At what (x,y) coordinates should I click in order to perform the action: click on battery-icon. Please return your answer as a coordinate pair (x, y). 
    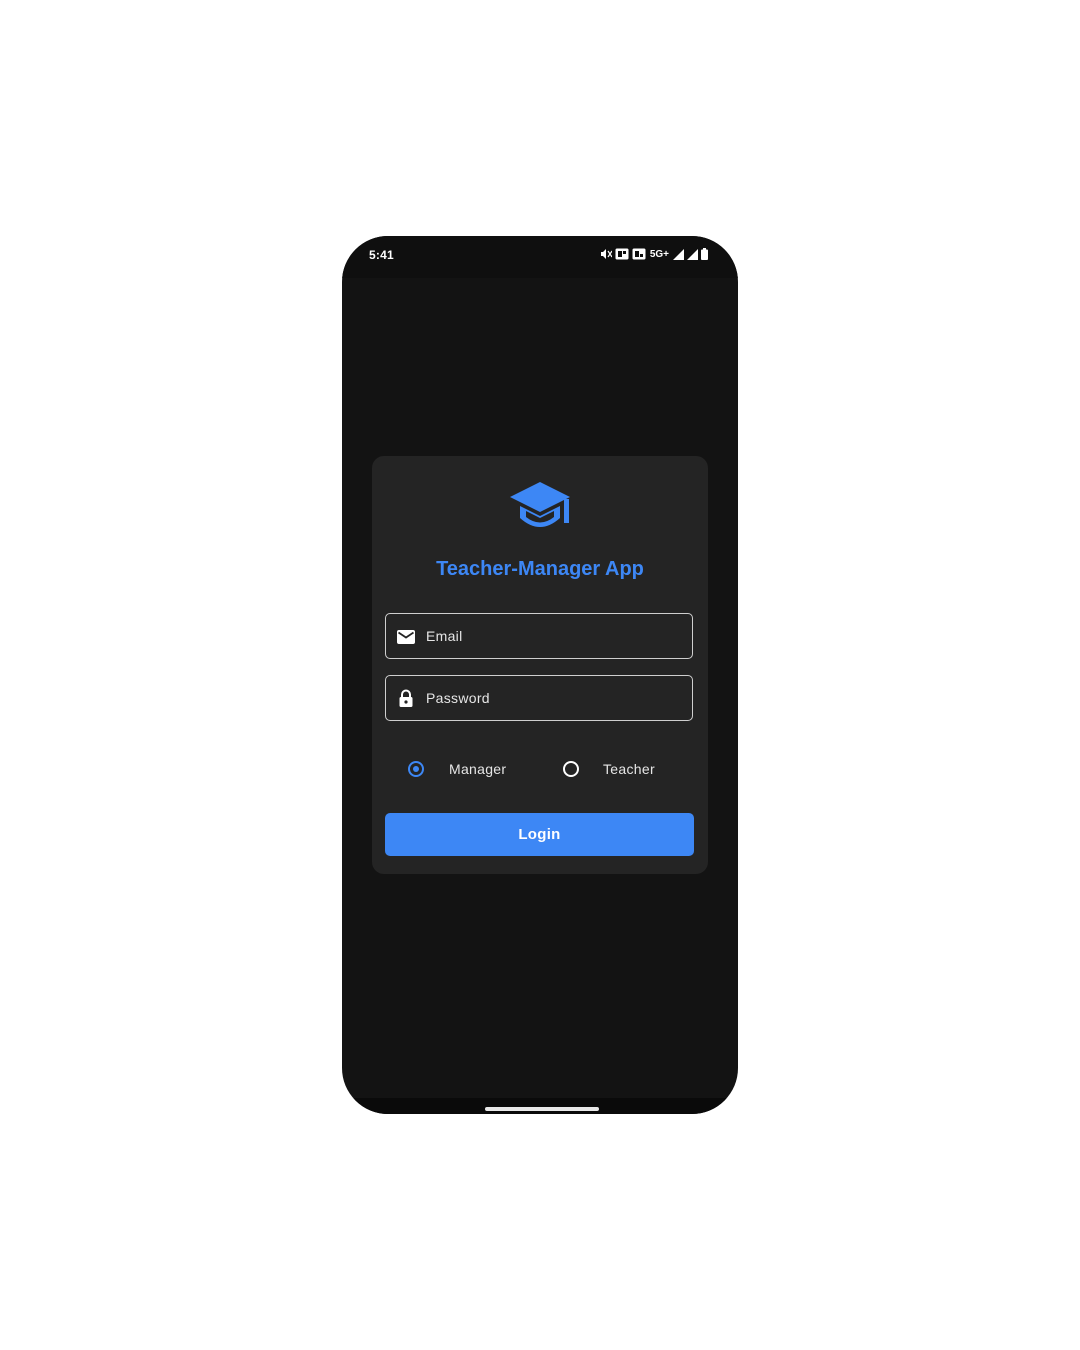
    Looking at the image, I should click on (704, 254).